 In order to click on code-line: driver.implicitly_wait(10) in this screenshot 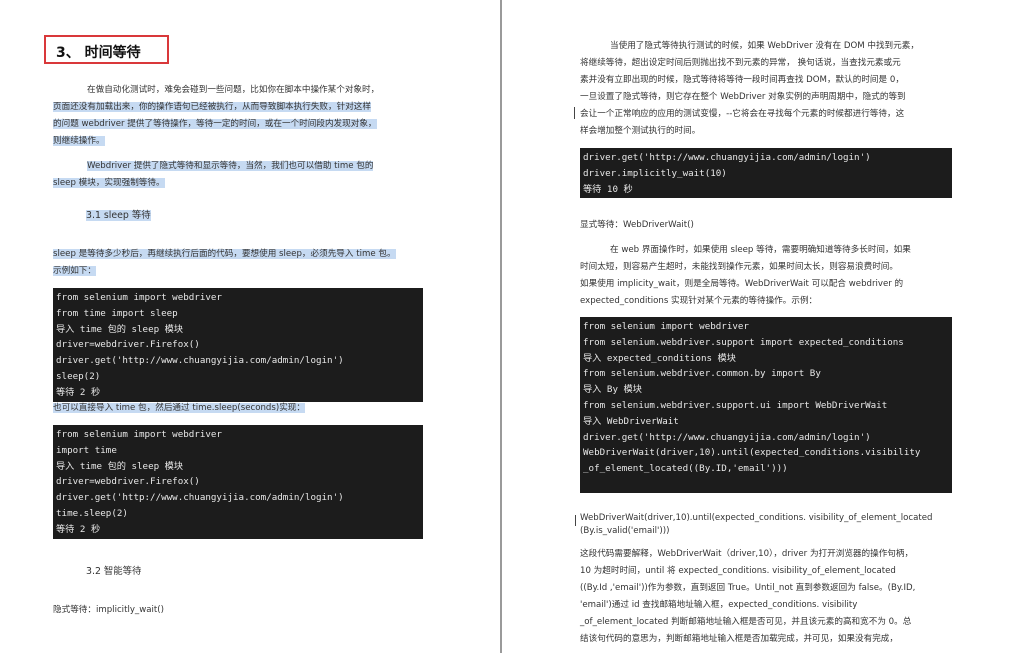, I will do `click(655, 173)`.